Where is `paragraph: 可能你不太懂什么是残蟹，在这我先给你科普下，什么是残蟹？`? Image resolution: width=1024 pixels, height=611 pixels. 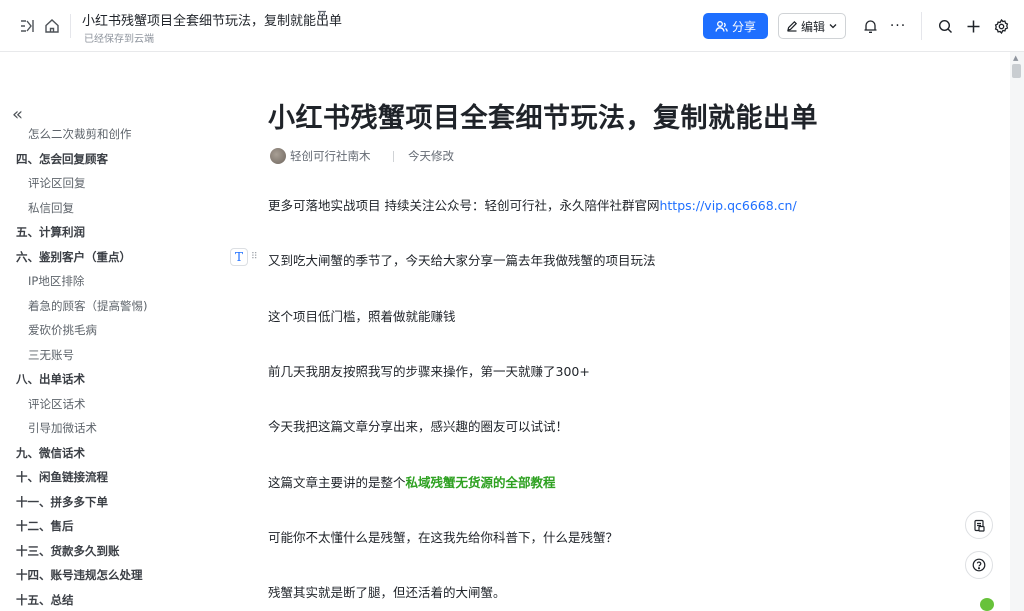 paragraph: 可能你不太懂什么是残蟹，在这我先给你科普下，什么是残蟹？ is located at coordinates (443, 536).